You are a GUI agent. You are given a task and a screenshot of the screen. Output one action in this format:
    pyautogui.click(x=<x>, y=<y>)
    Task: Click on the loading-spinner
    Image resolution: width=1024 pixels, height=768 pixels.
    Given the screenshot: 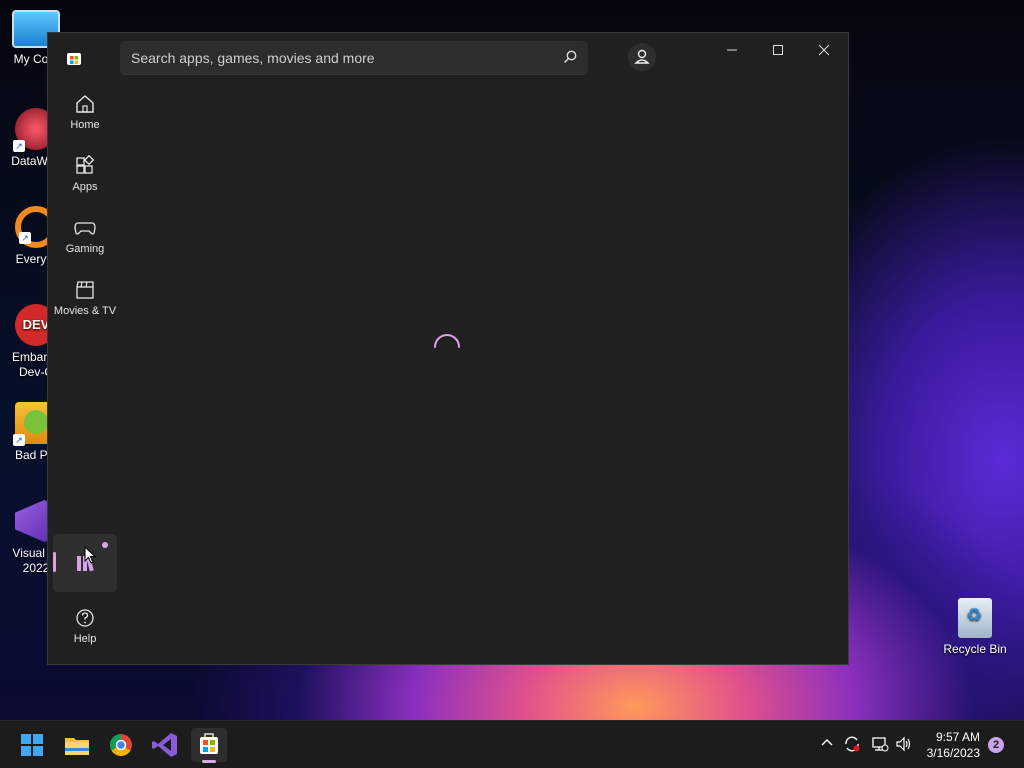 What is the action you would take?
    pyautogui.click(x=447, y=351)
    